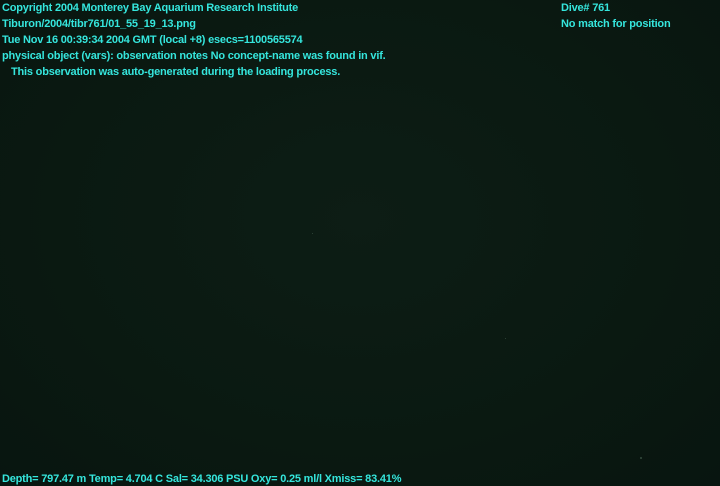  What do you see at coordinates (585, 8) in the screenshot?
I see `dive-number-text: Dive# 761` at bounding box center [585, 8].